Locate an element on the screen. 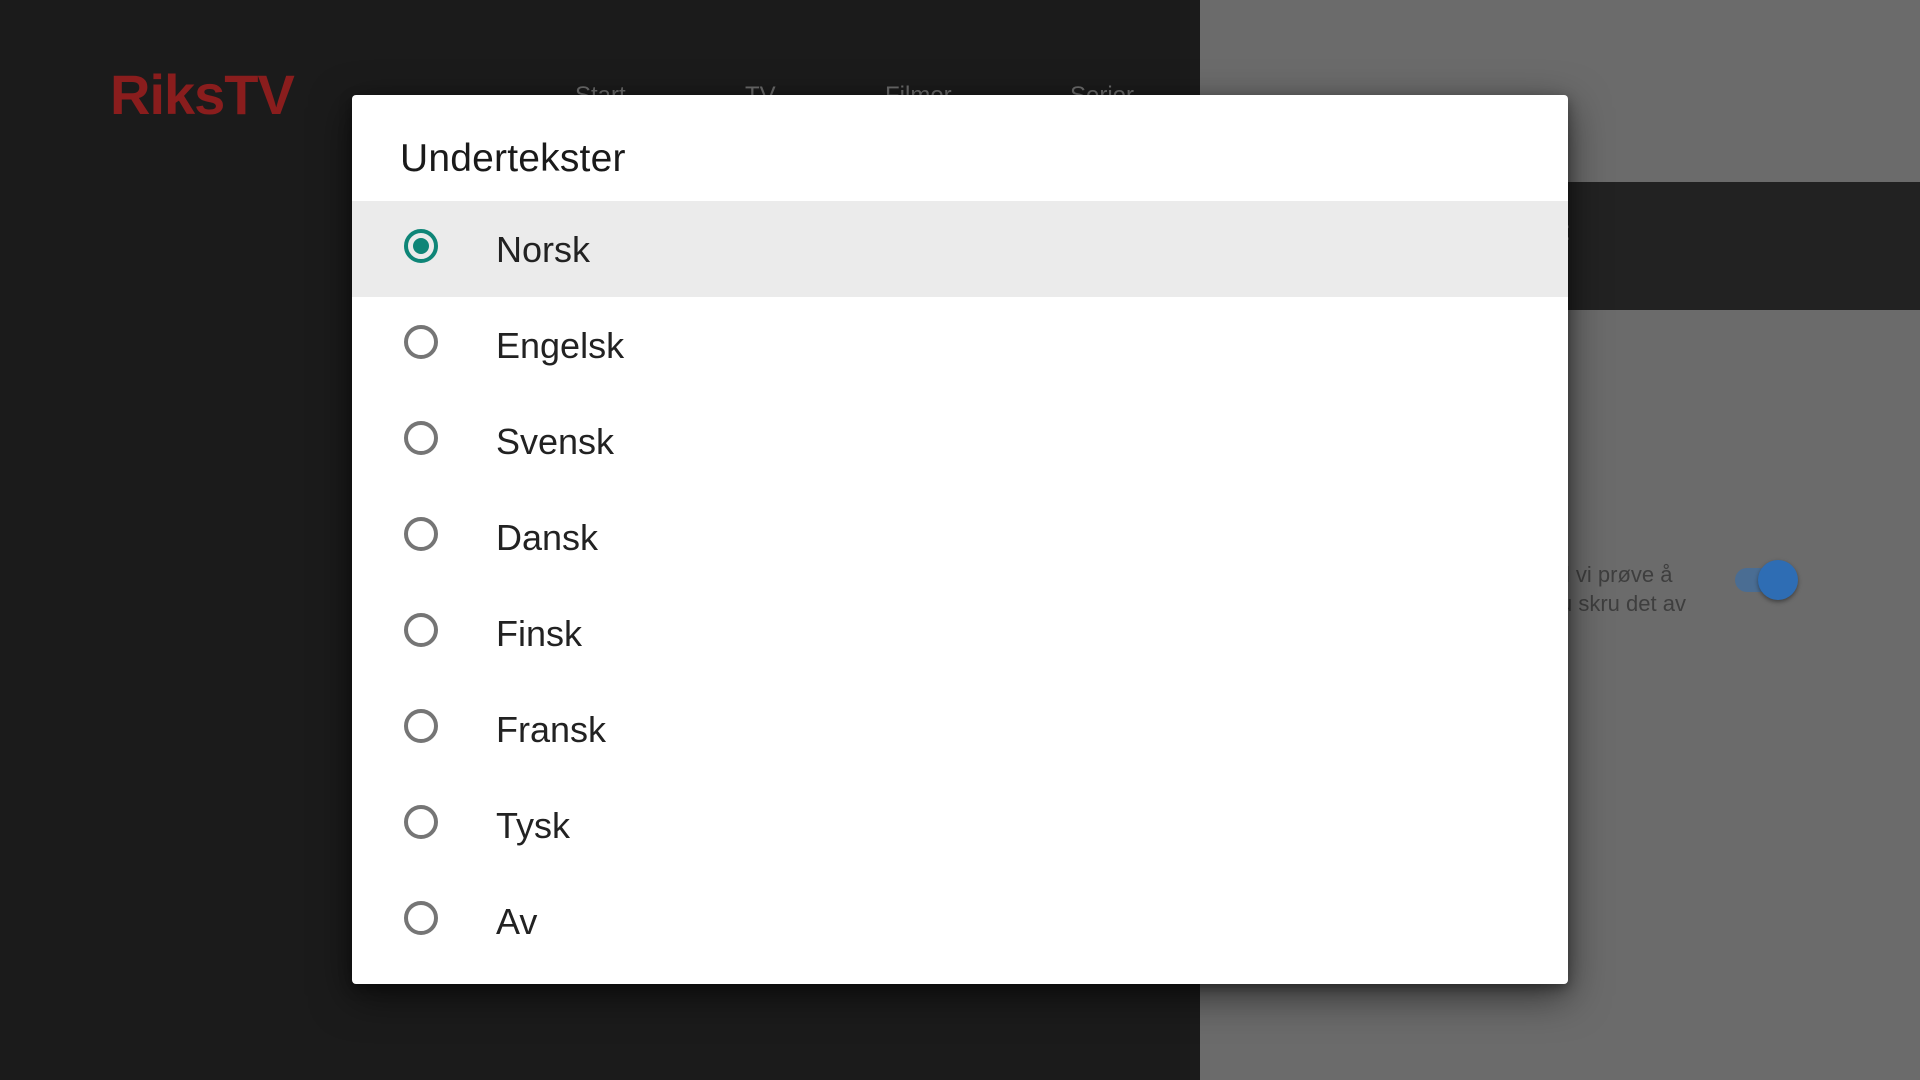 This screenshot has width=1920, height=1080. option-label: Svensk is located at coordinates (555, 441).